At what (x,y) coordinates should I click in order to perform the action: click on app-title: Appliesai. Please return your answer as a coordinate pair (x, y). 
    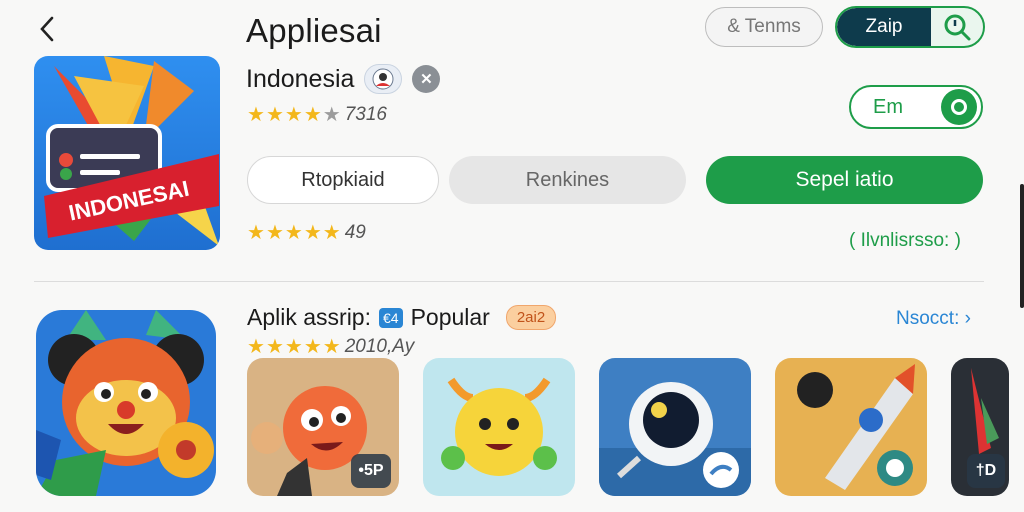
    Looking at the image, I should click on (314, 30).